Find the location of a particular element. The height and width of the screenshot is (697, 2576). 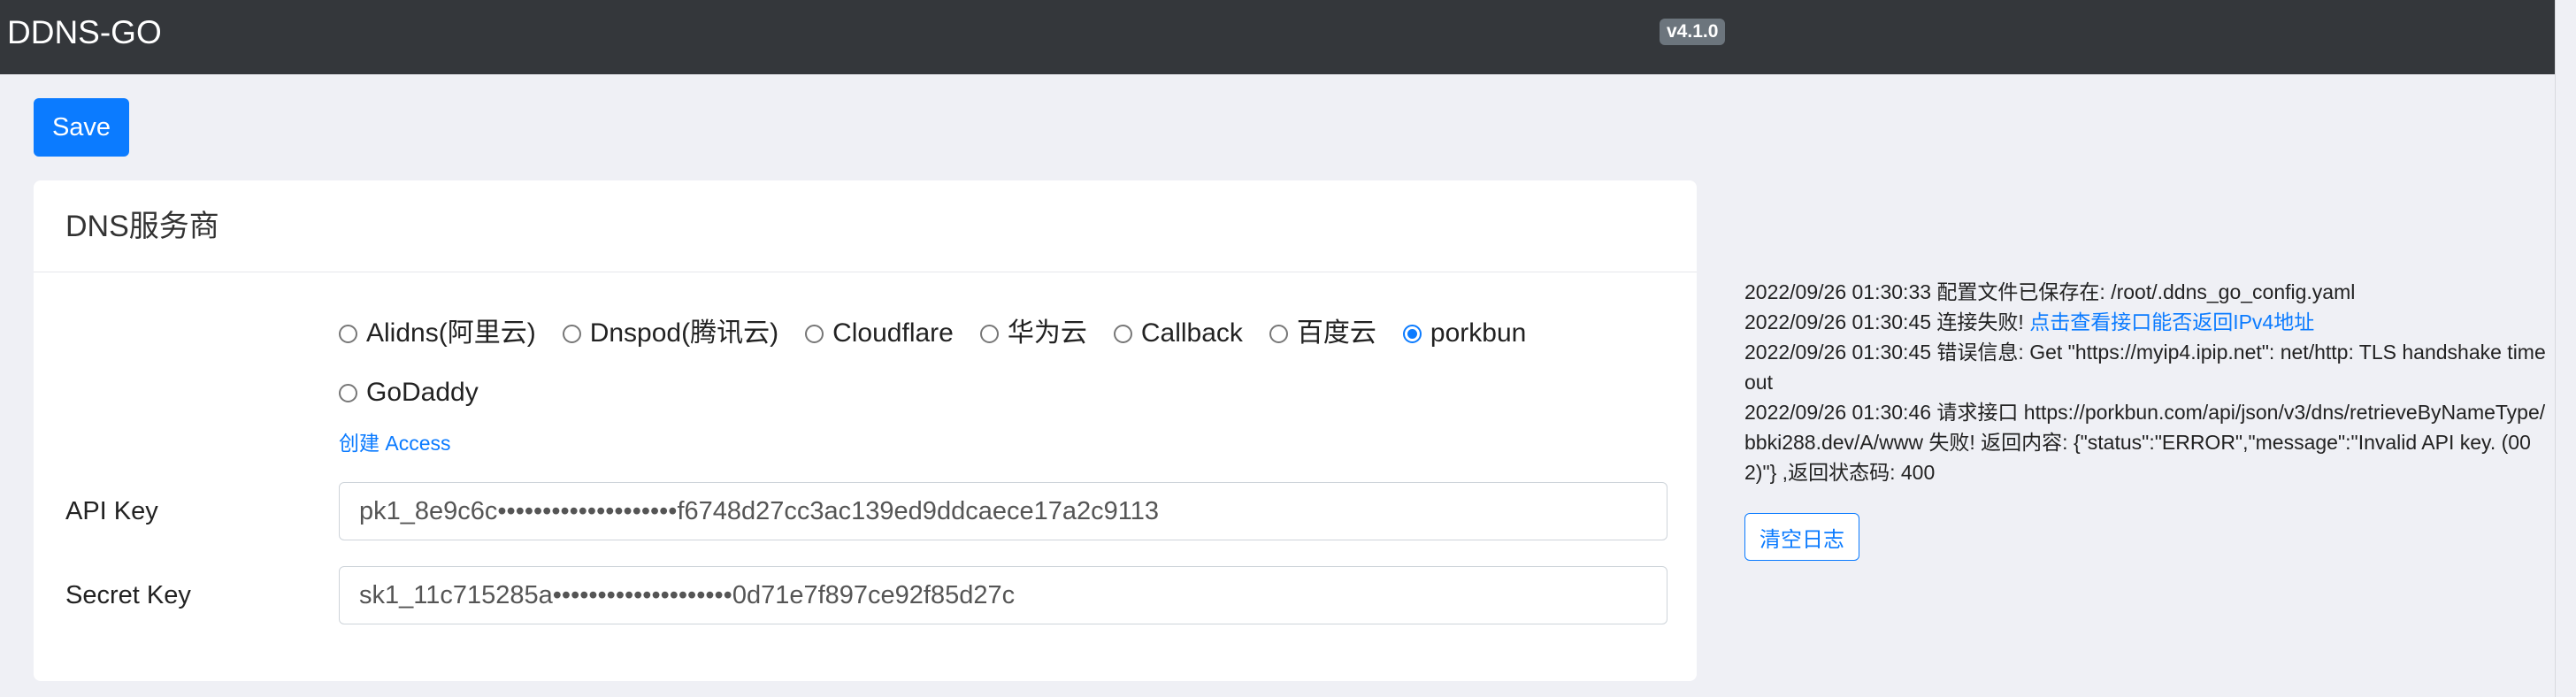

radio-alidns: Alidns(阿里云) is located at coordinates (437, 333).